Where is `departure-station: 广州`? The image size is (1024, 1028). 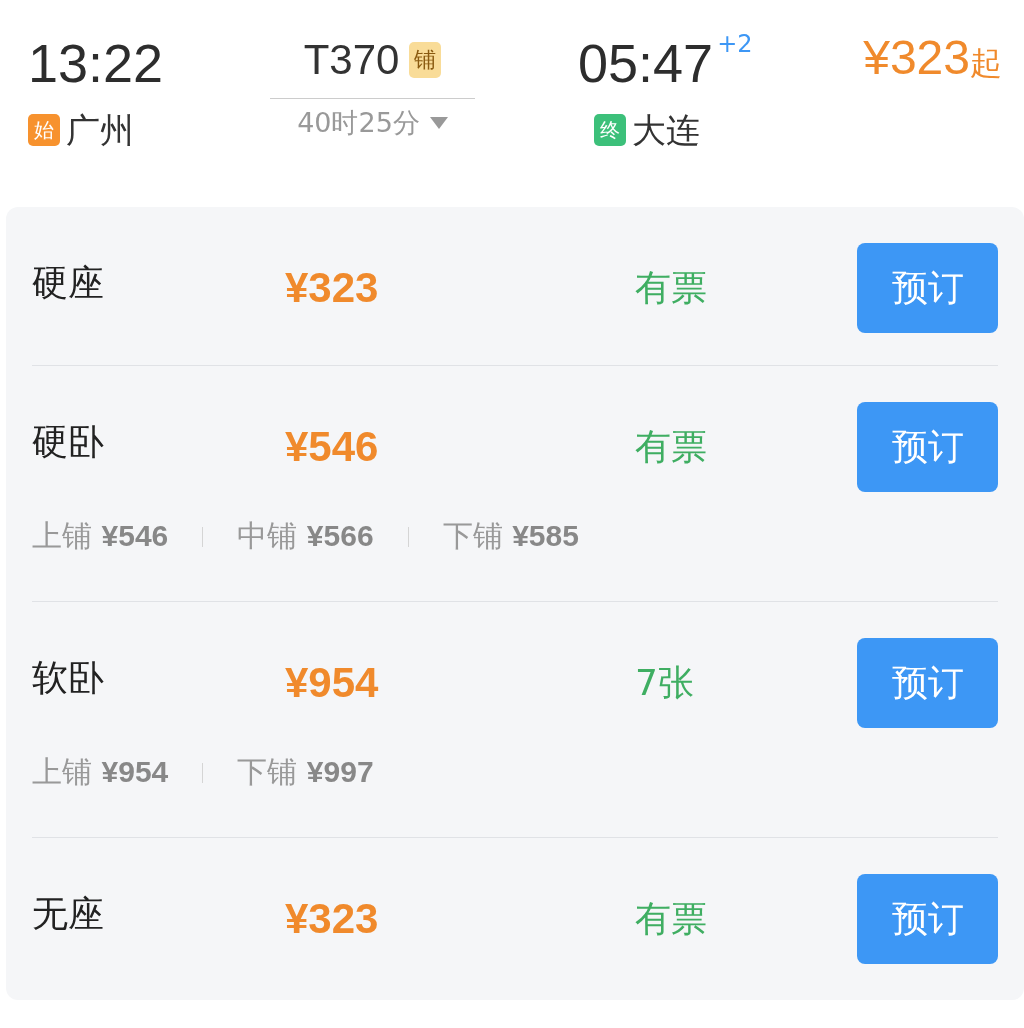 departure-station: 广州 is located at coordinates (100, 130).